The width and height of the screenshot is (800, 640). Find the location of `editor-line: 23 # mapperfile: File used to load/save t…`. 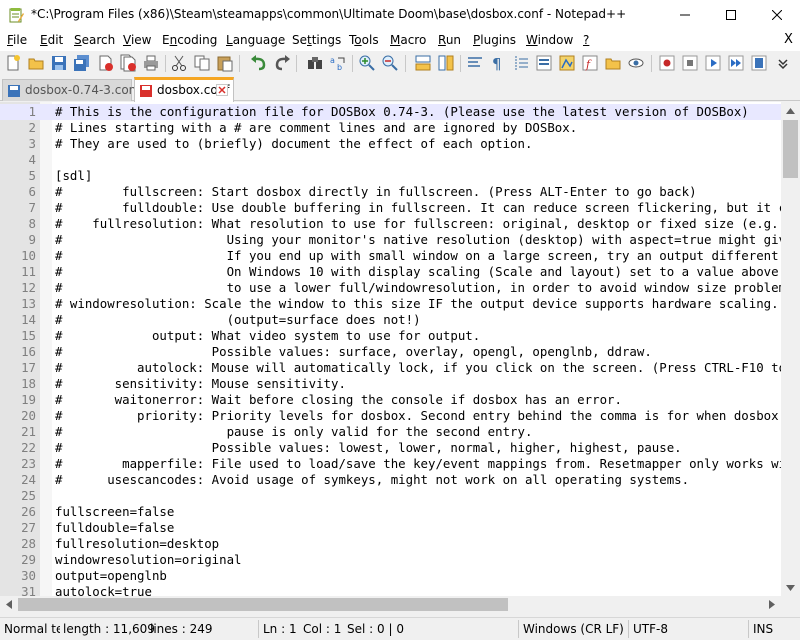

editor-line: 23 # mapperfile: File used to load/save t… is located at coordinates (390, 464).